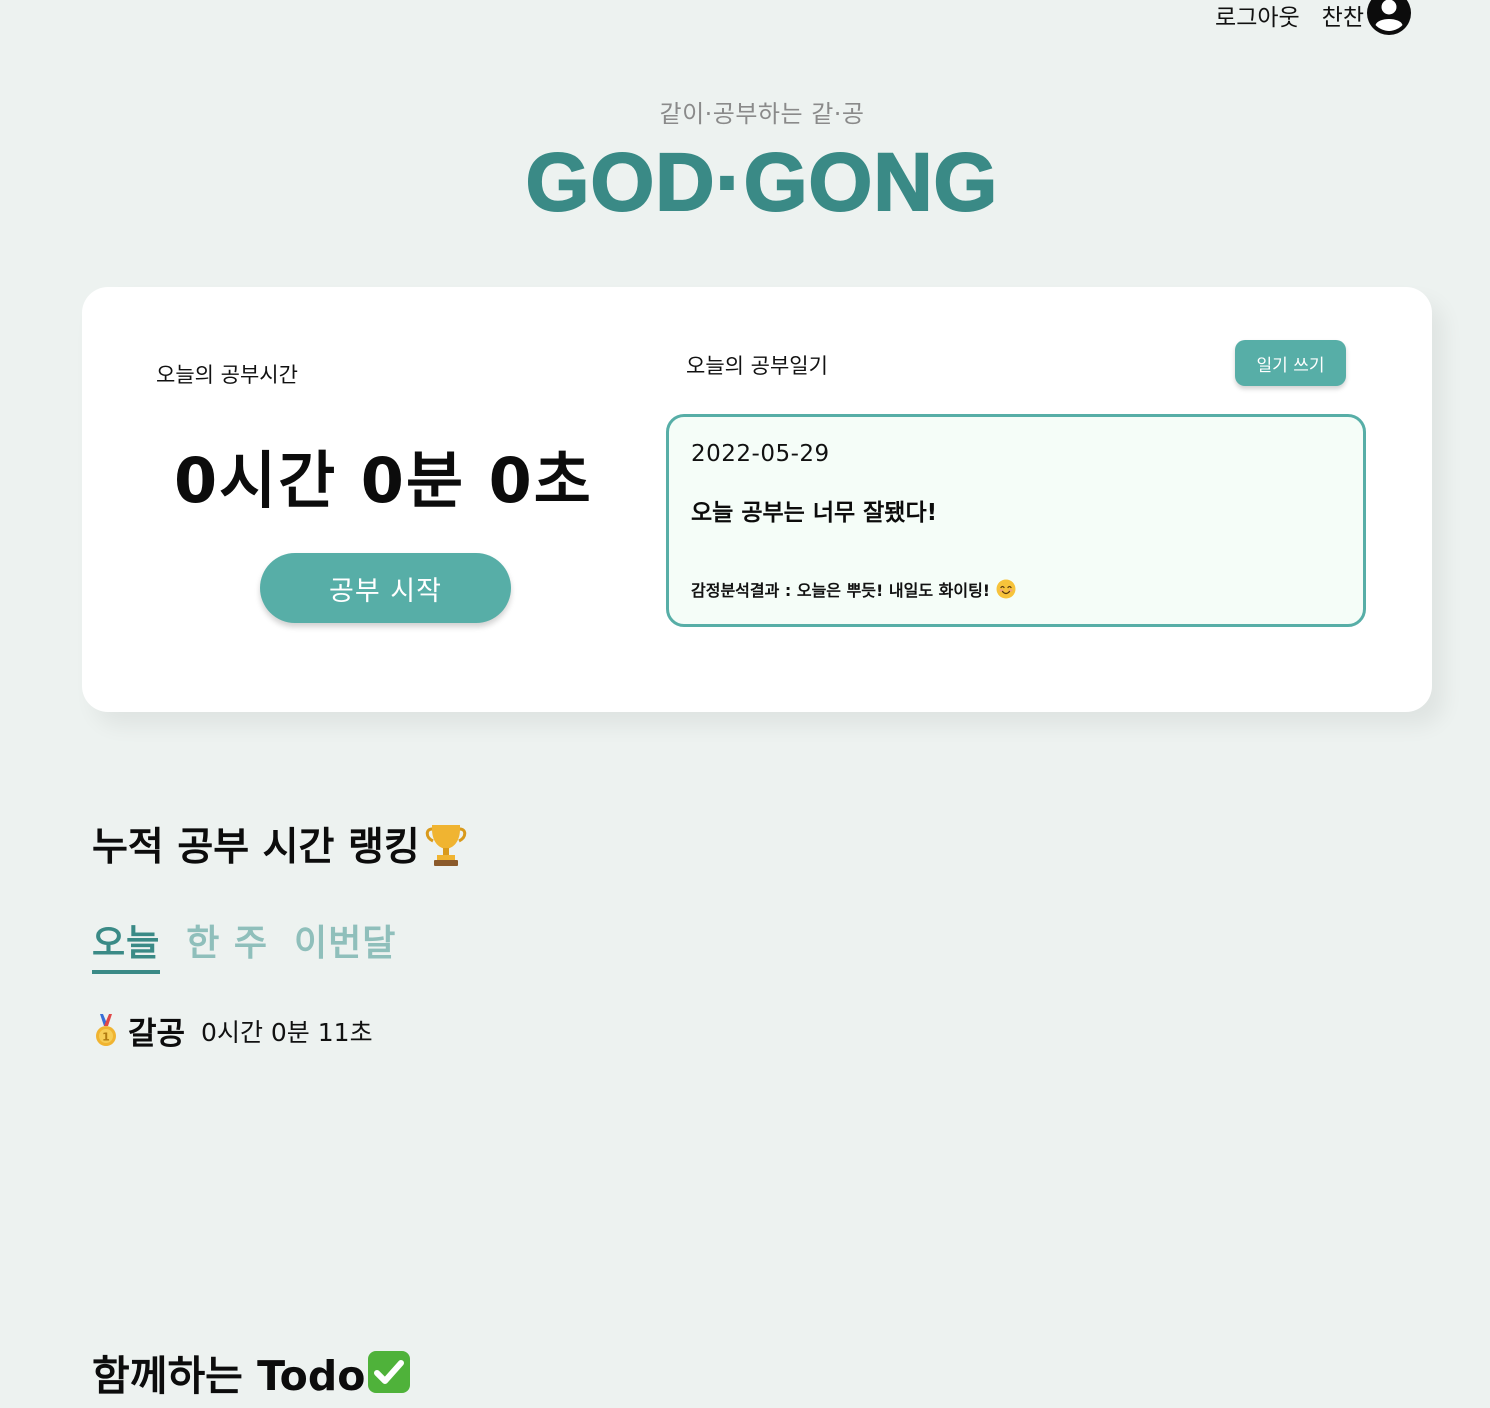 The image size is (1490, 1408). Describe the element at coordinates (1343, 18) in the screenshot. I see `username: 찬찬` at that location.